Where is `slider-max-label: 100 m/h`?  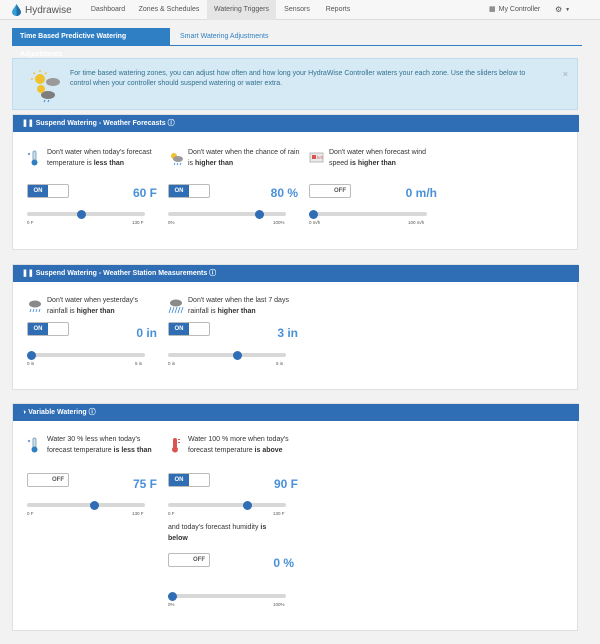 slider-max-label: 100 m/h is located at coordinates (416, 222).